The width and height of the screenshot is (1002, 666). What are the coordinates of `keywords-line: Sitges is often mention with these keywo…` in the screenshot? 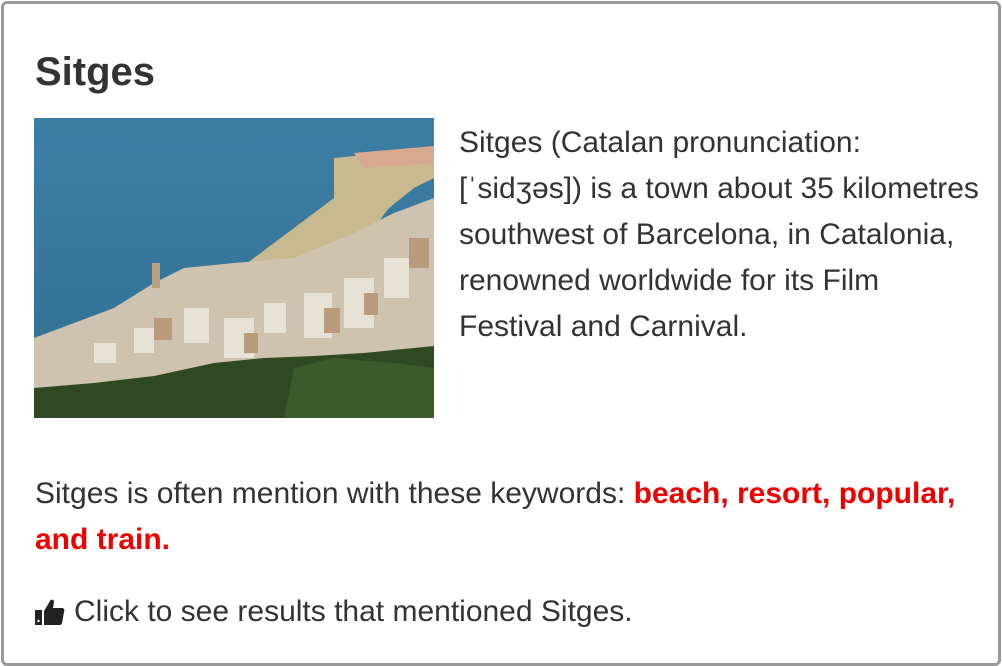 It's located at (505, 517).